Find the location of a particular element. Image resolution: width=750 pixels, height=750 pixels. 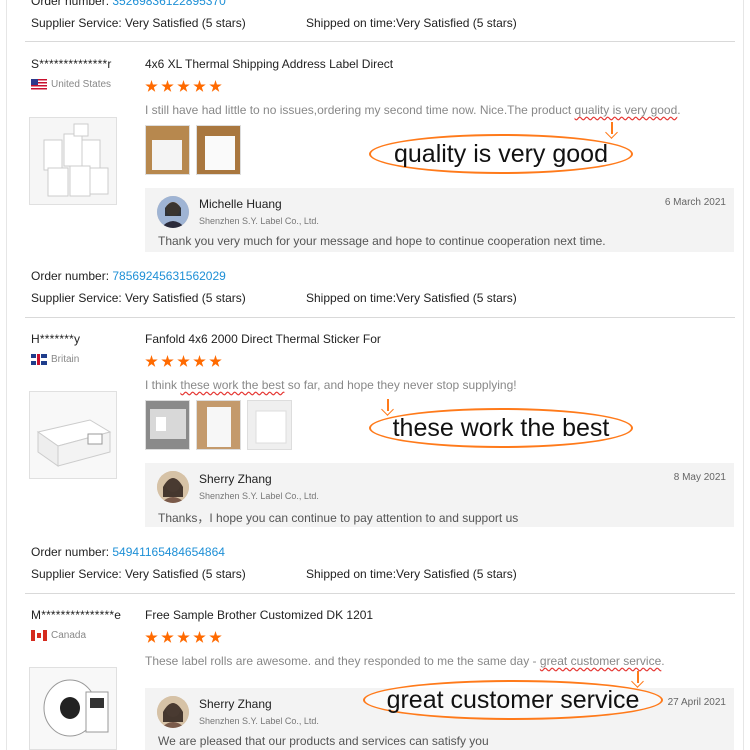

review-text-part: I think is located at coordinates (163, 385).